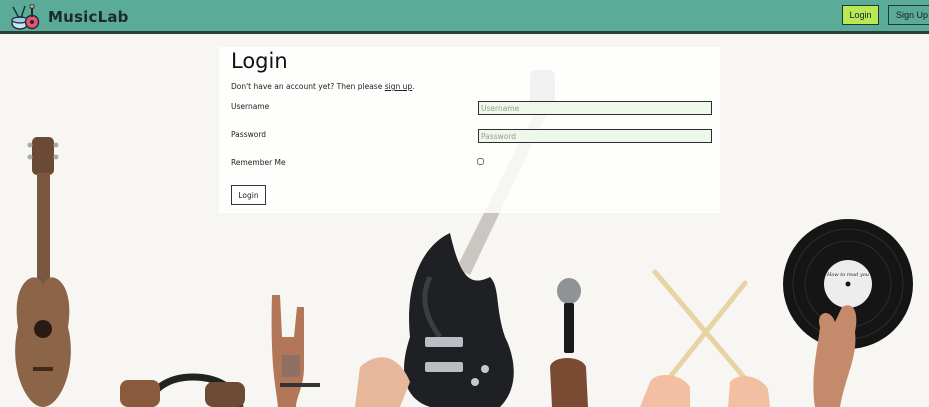 This screenshot has width=929, height=407. Describe the element at coordinates (249, 134) in the screenshot. I see `password-label: Password` at that location.